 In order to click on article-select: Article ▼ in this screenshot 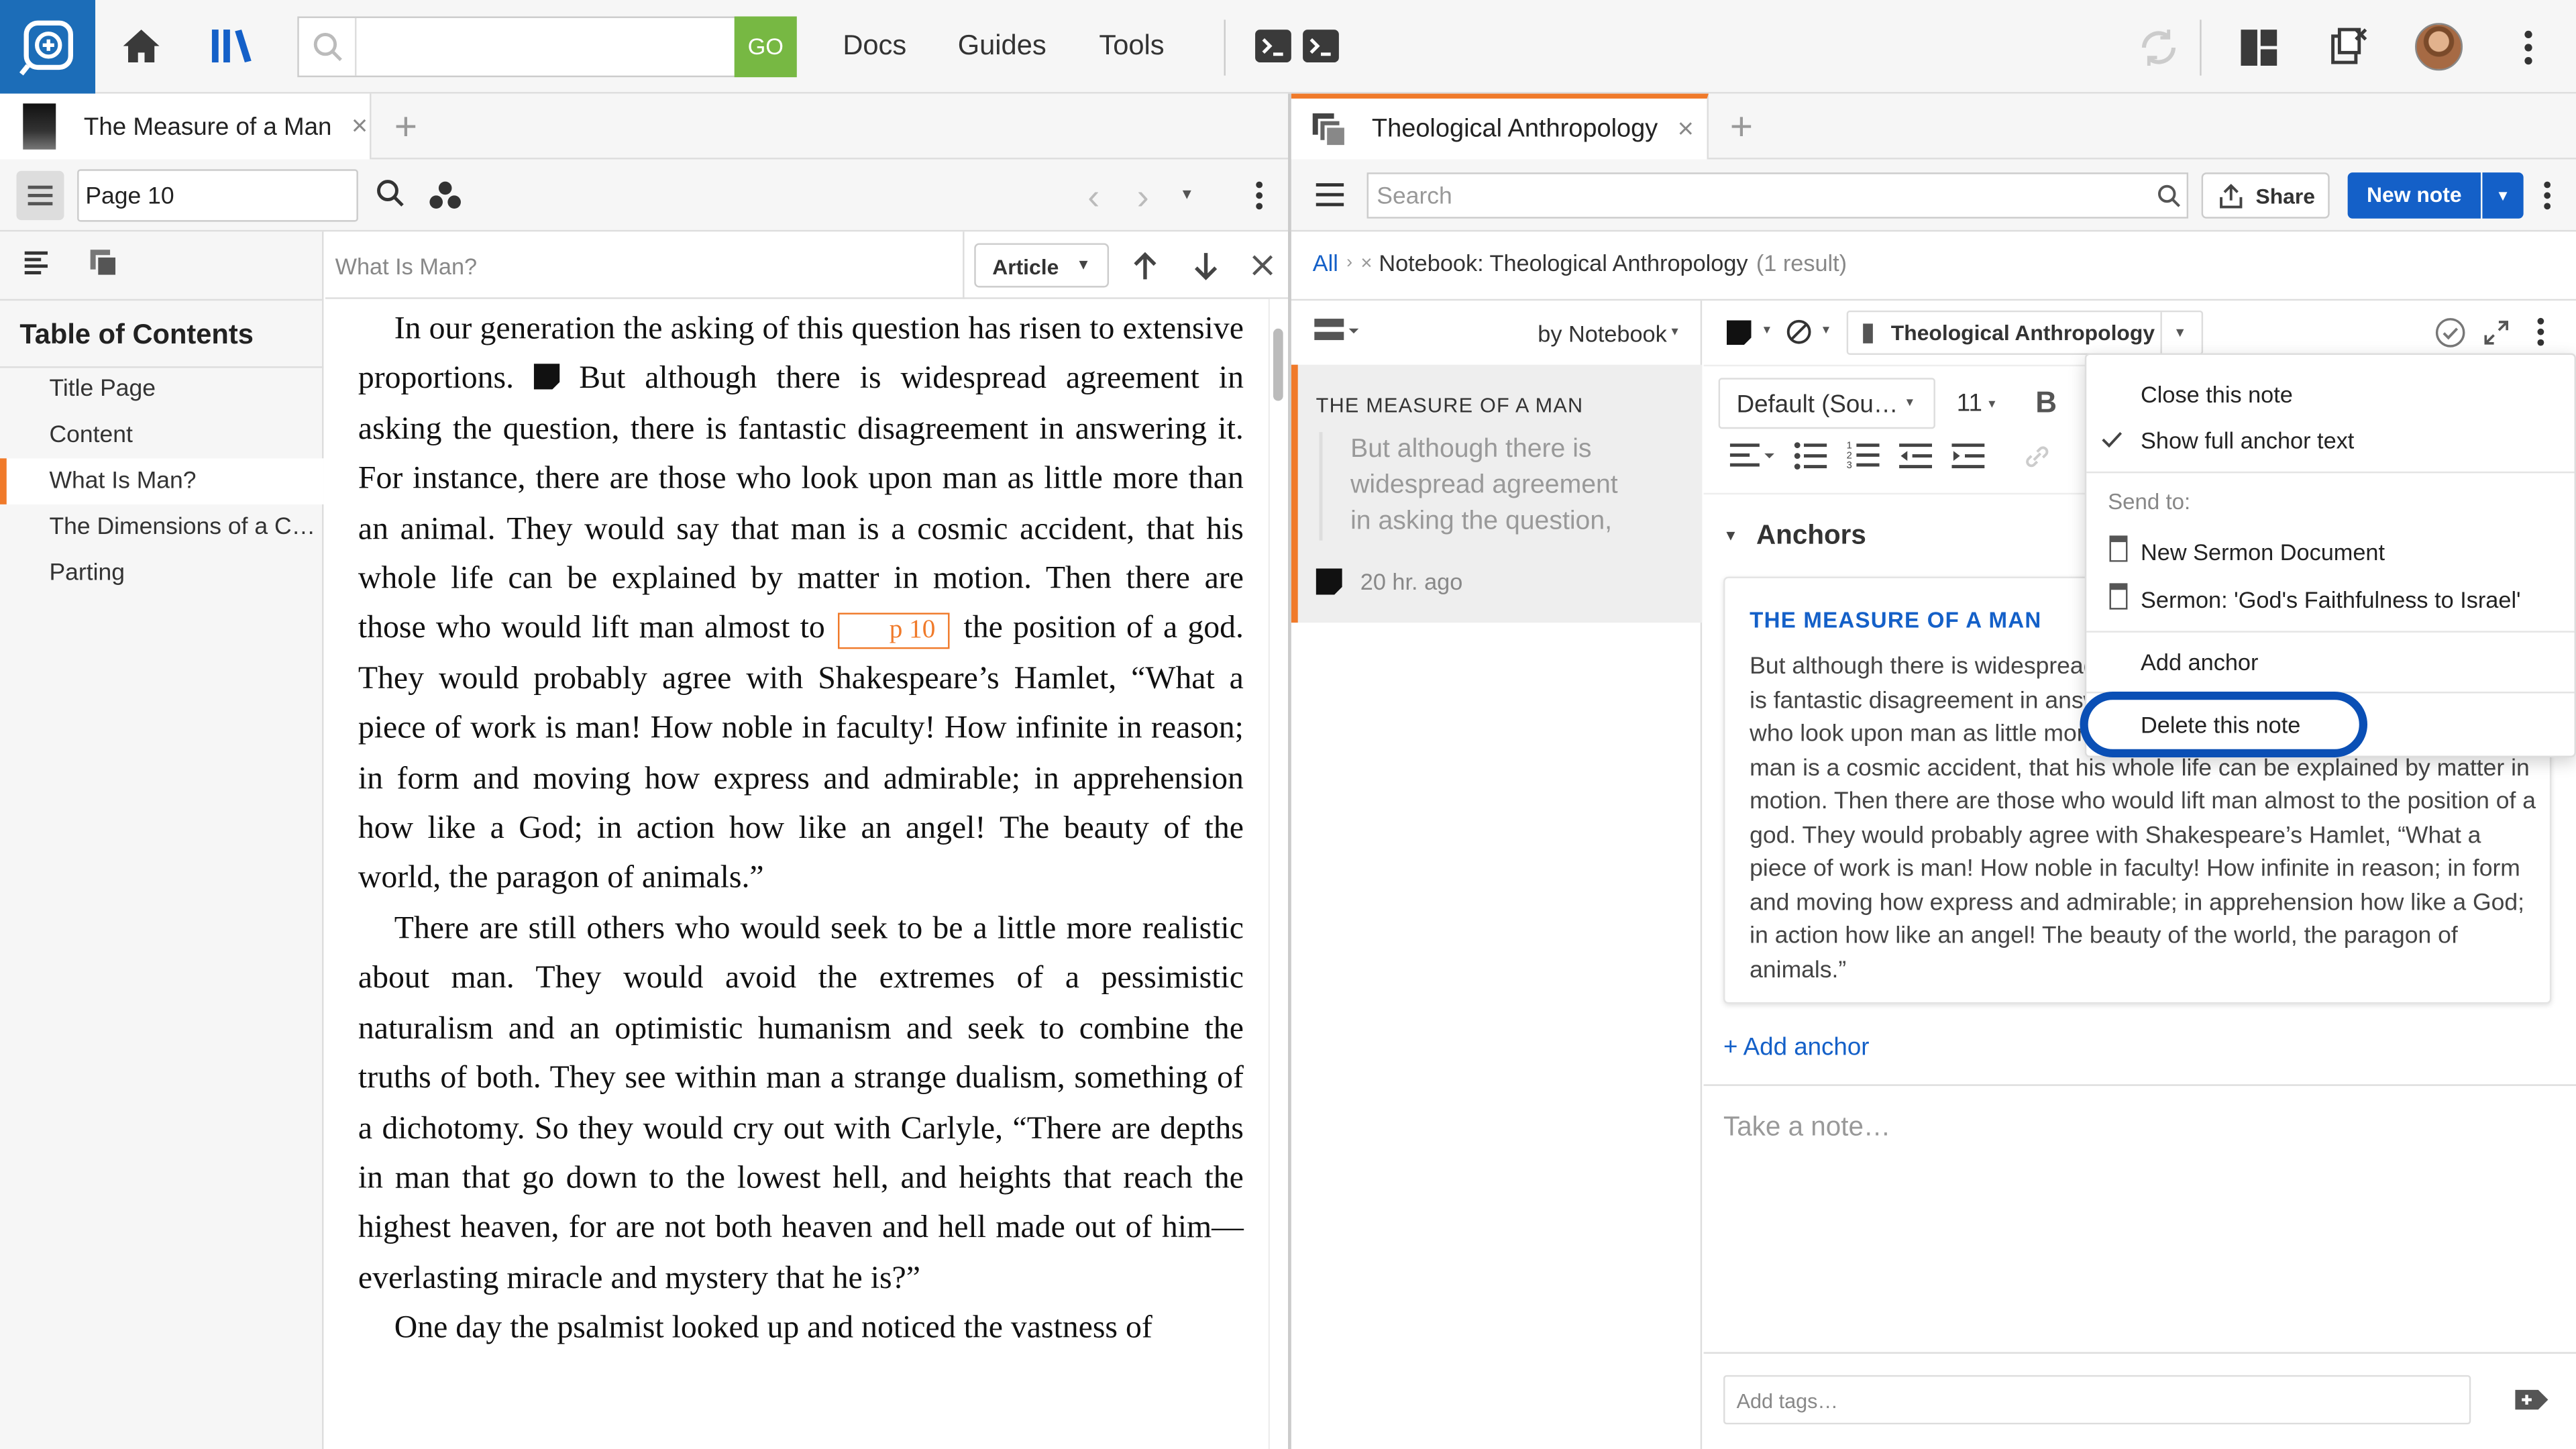, I will do `click(1042, 265)`.